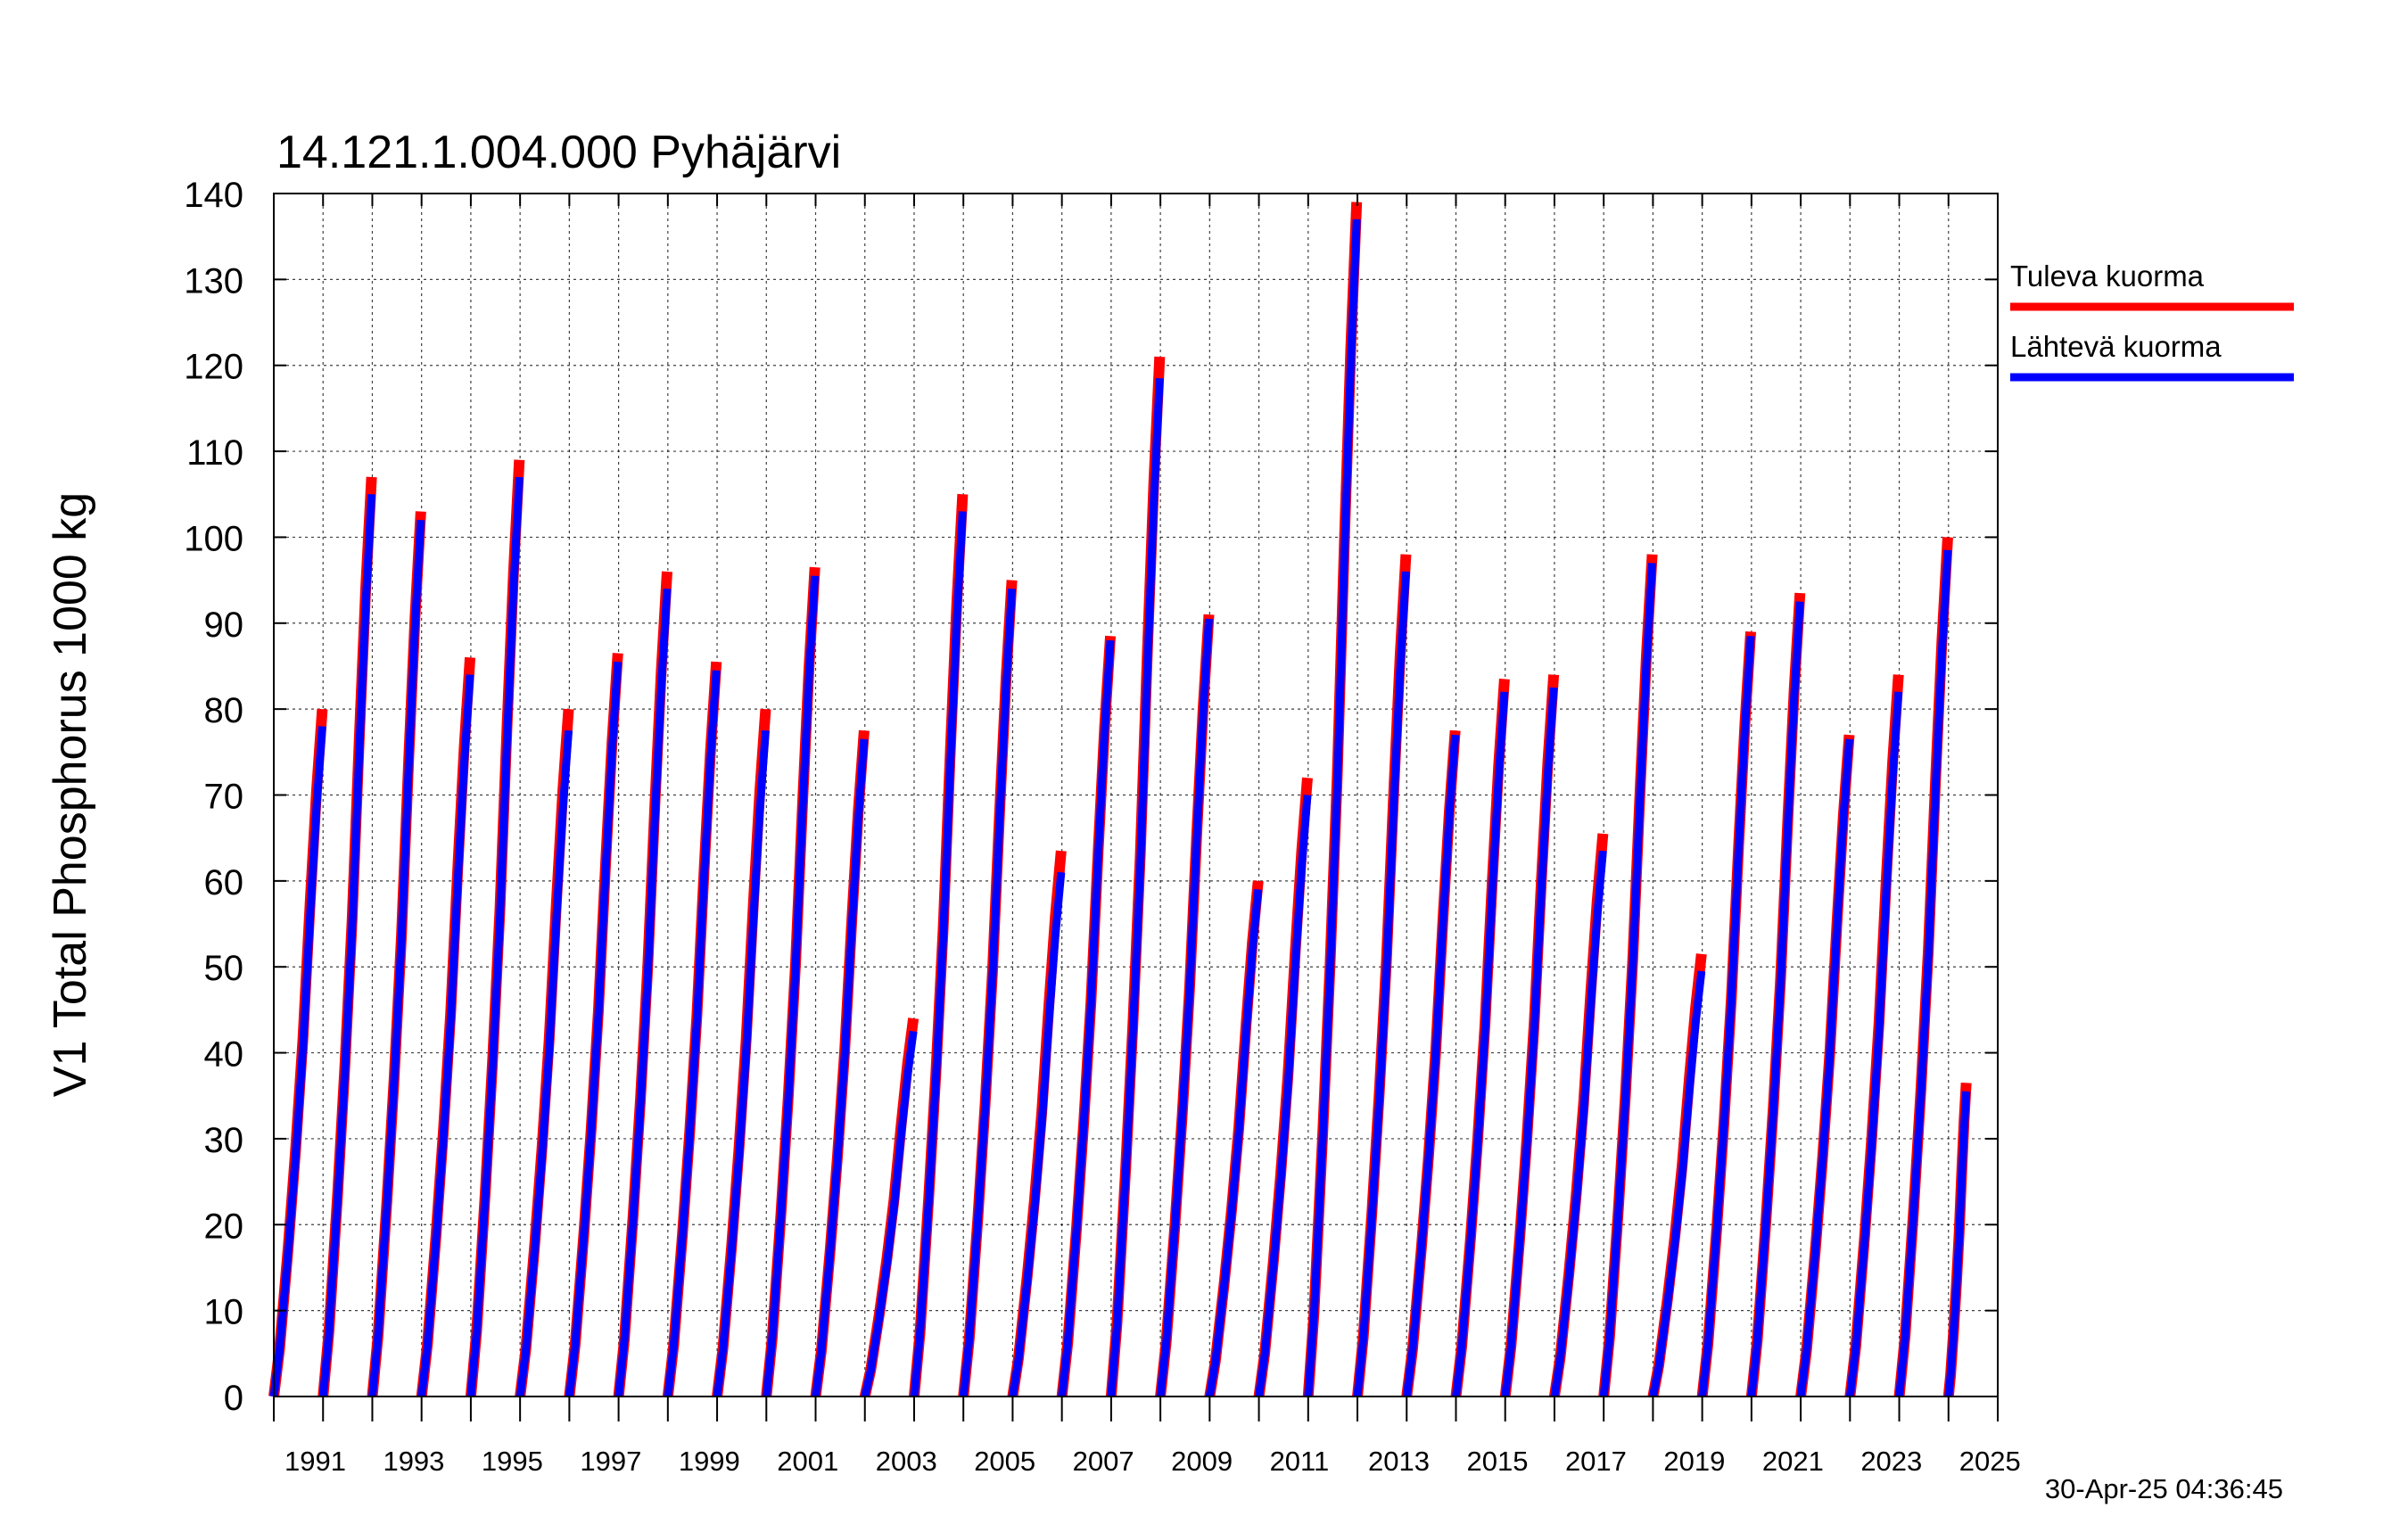 This screenshot has height=1516, width=2408. Describe the element at coordinates (1677, 1183) in the screenshot. I see `lahteva-curve-2018` at that location.